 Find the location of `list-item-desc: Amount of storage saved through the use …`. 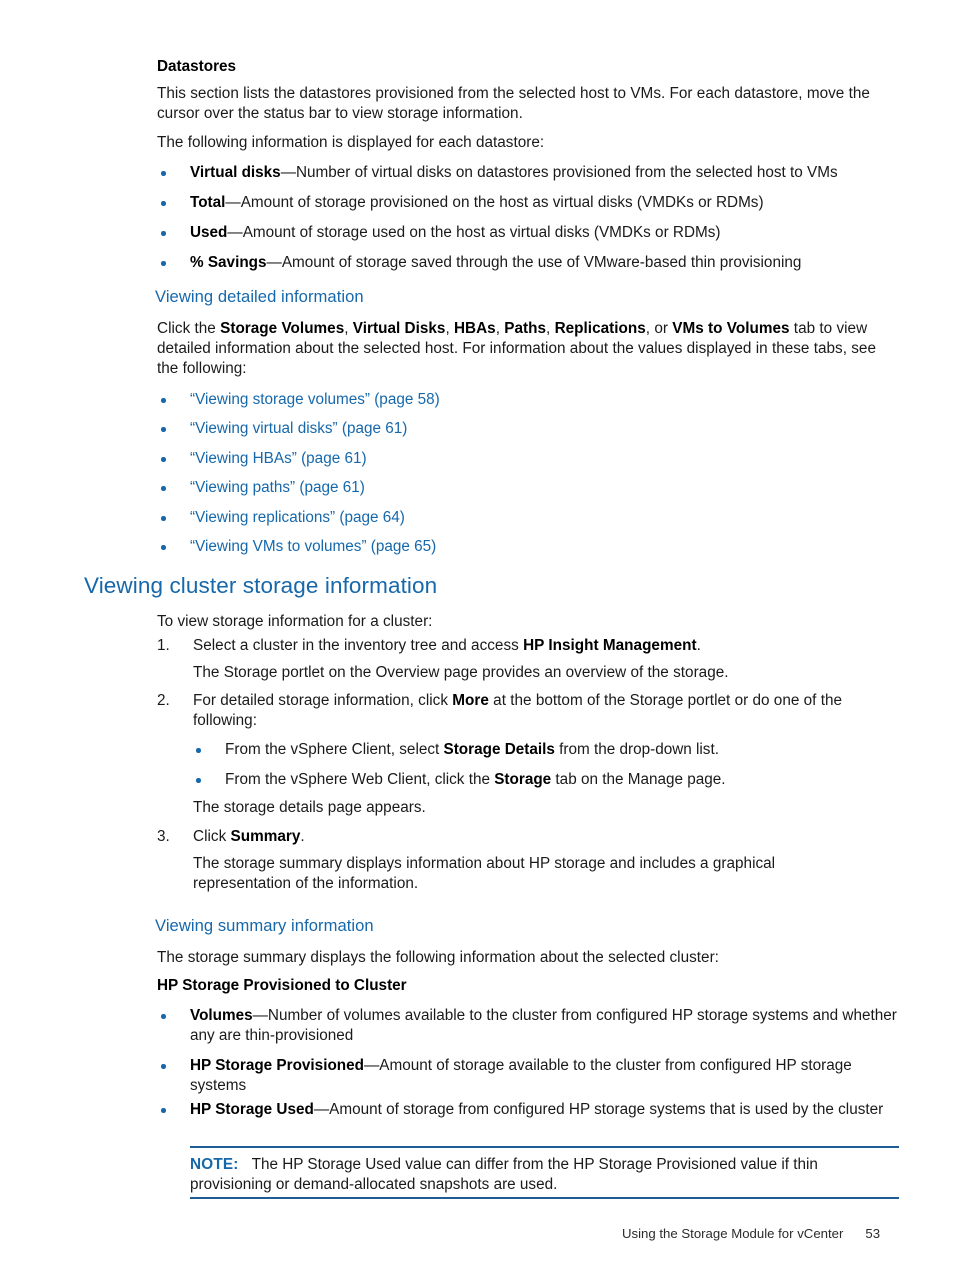

list-item-desc: Amount of storage saved through the use … is located at coordinates (541, 262).